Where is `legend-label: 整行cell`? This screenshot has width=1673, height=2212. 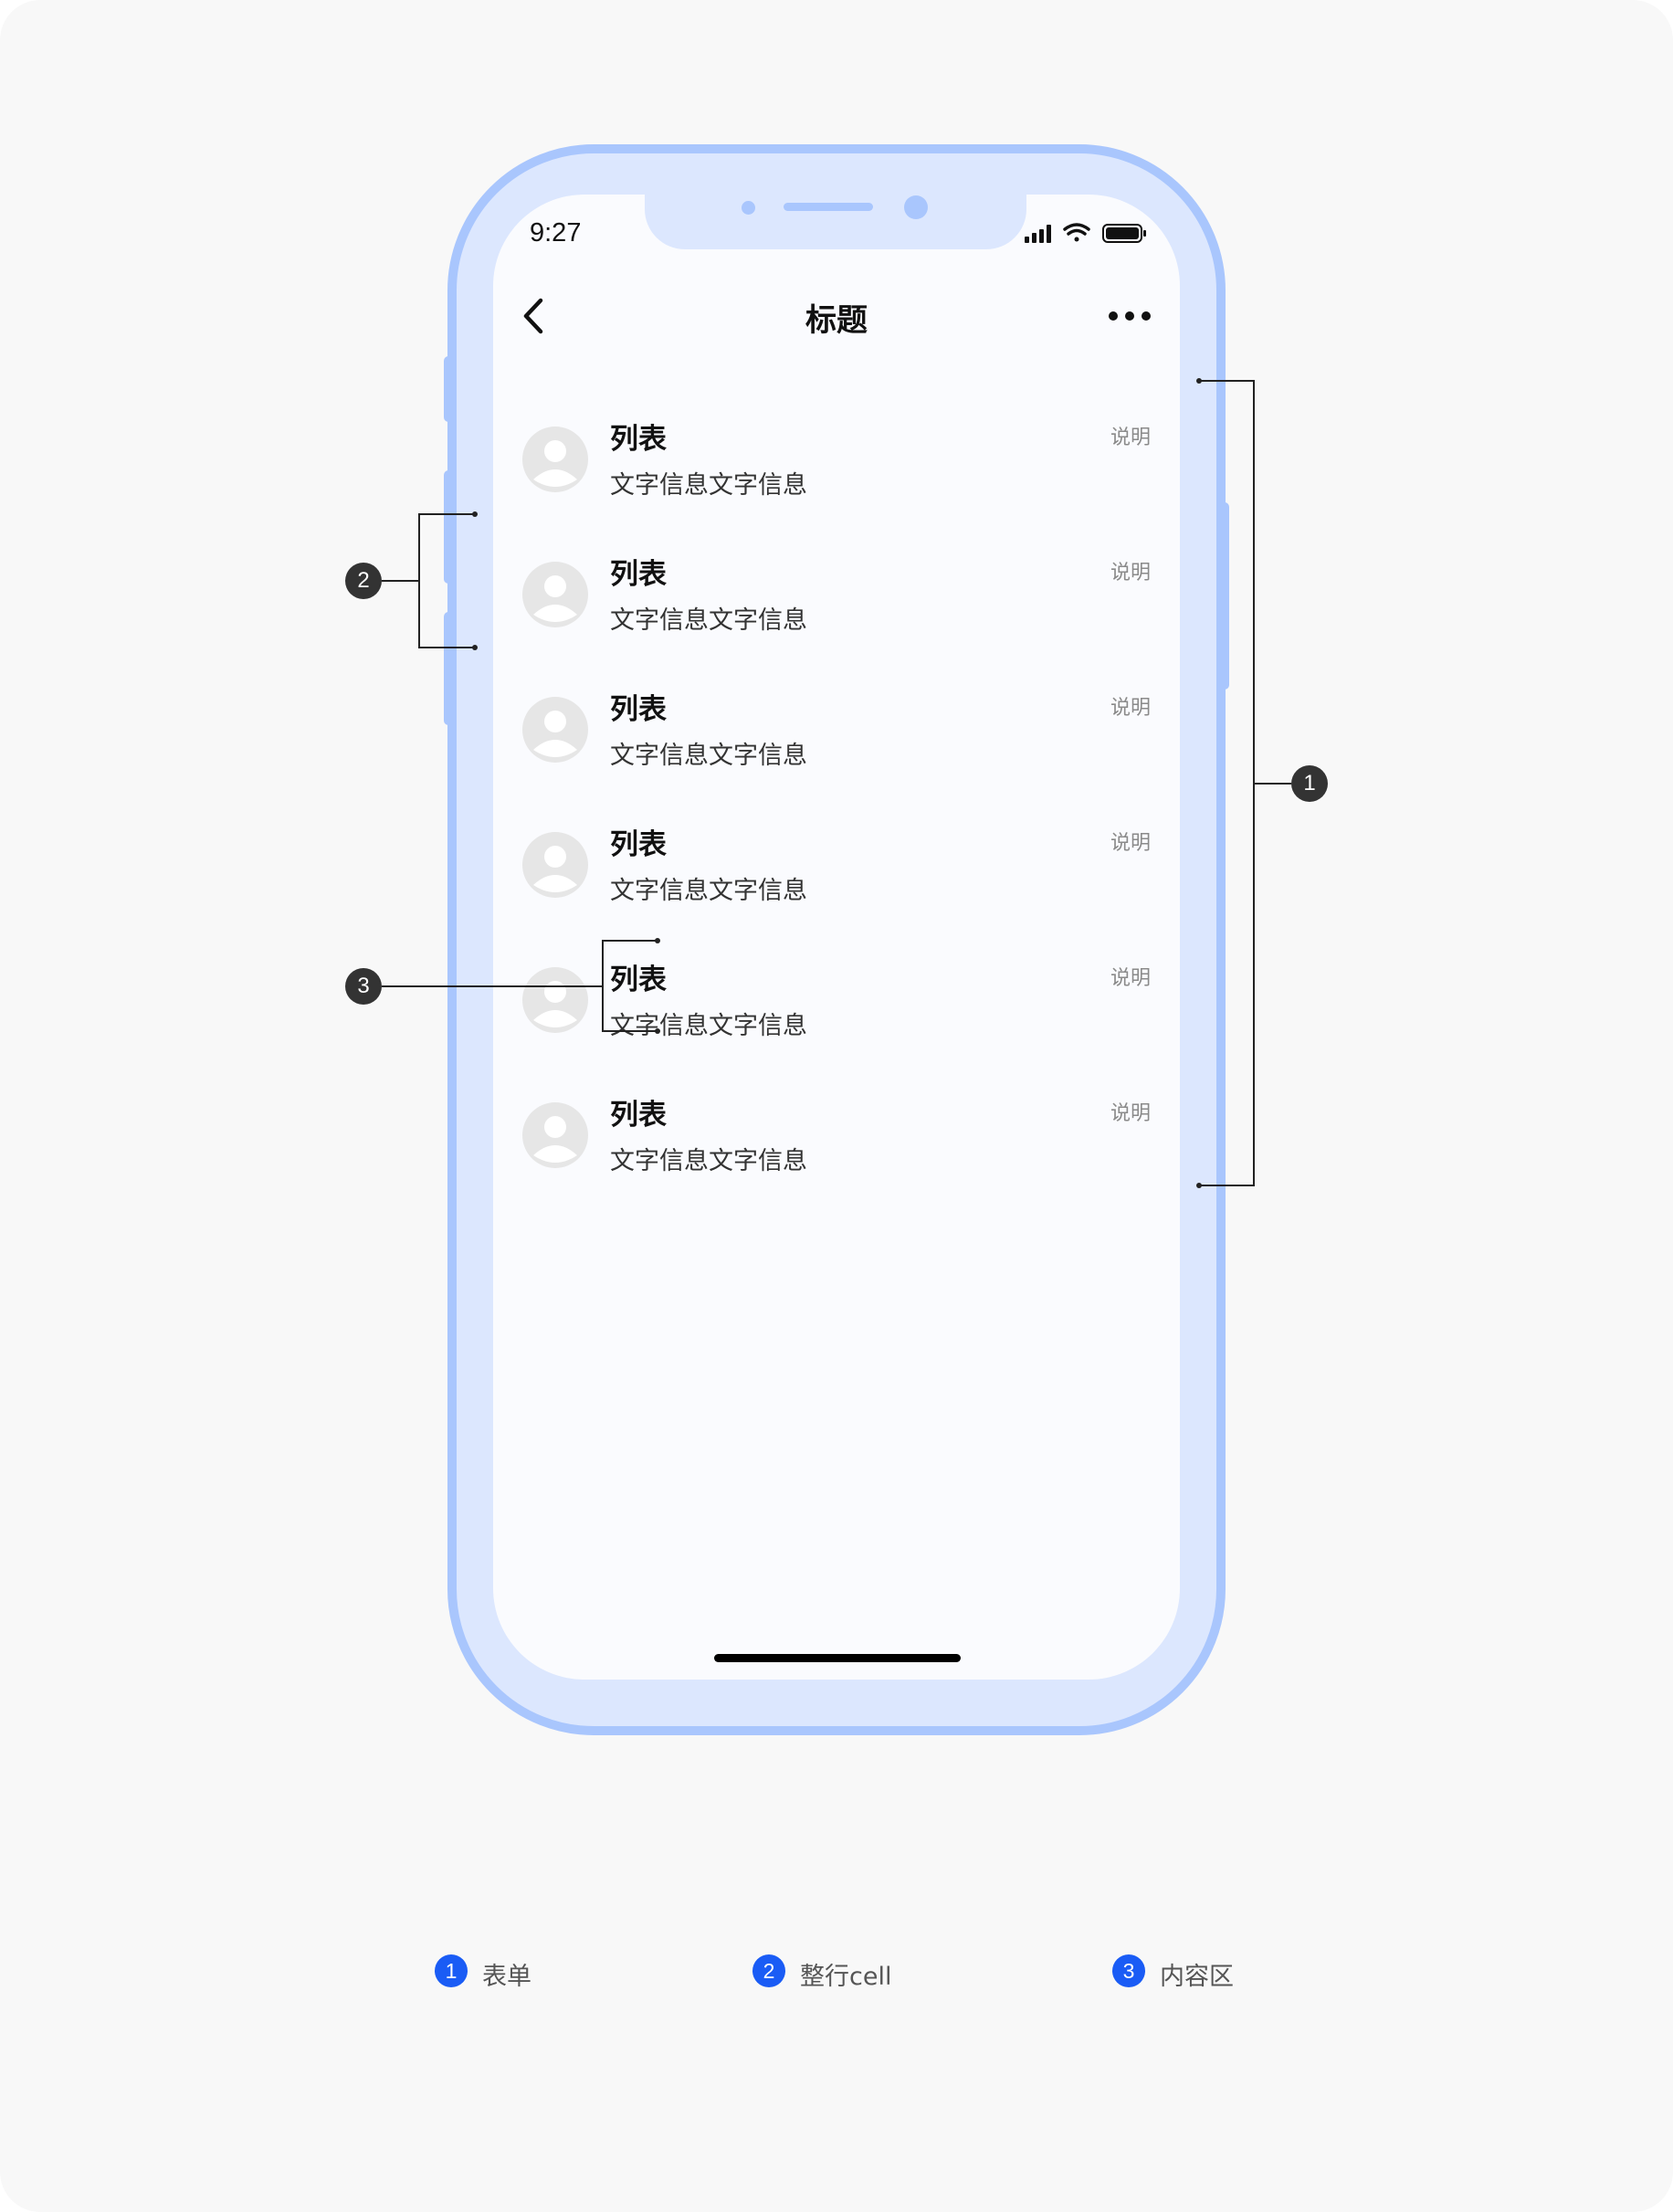 legend-label: 整行cell is located at coordinates (846, 1977).